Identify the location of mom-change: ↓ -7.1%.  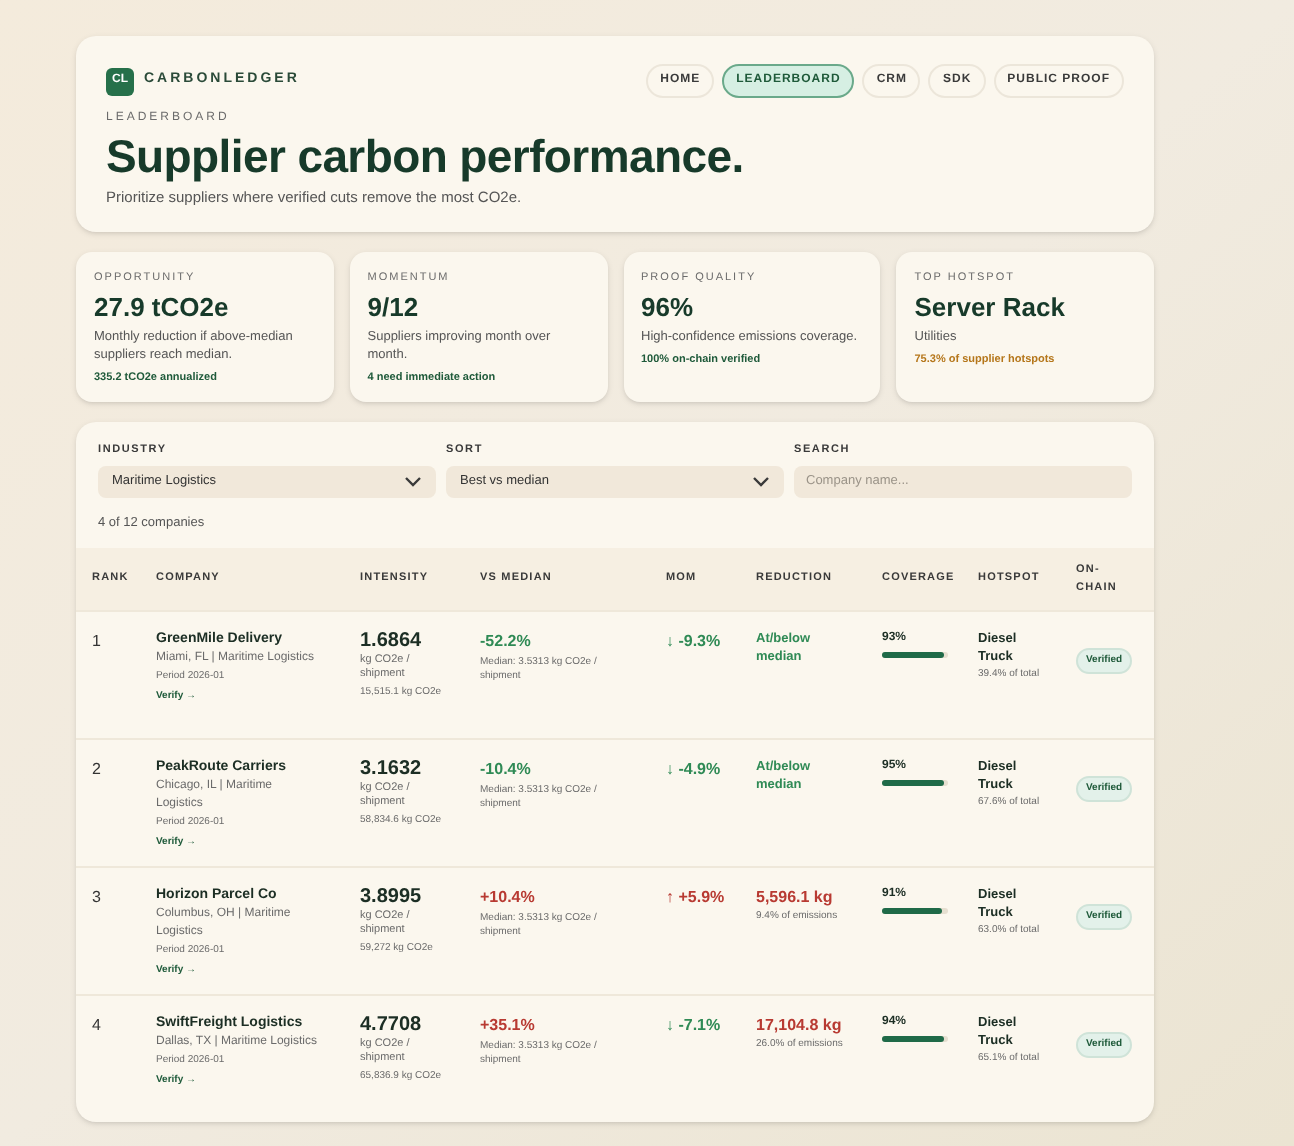
(694, 1025).